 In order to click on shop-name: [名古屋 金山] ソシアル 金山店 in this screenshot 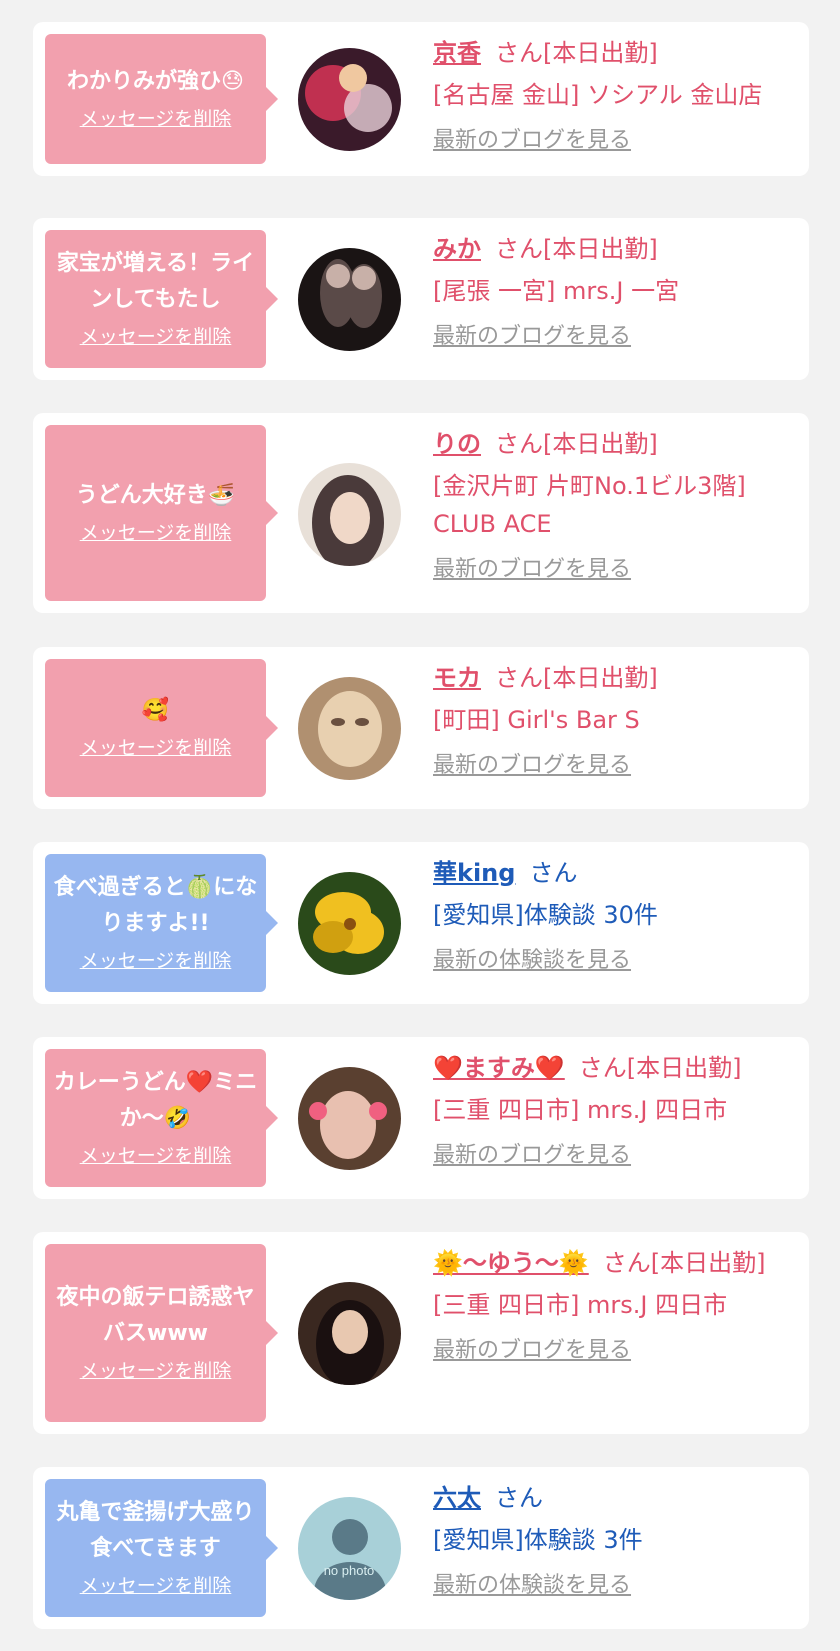, I will do `click(598, 95)`.